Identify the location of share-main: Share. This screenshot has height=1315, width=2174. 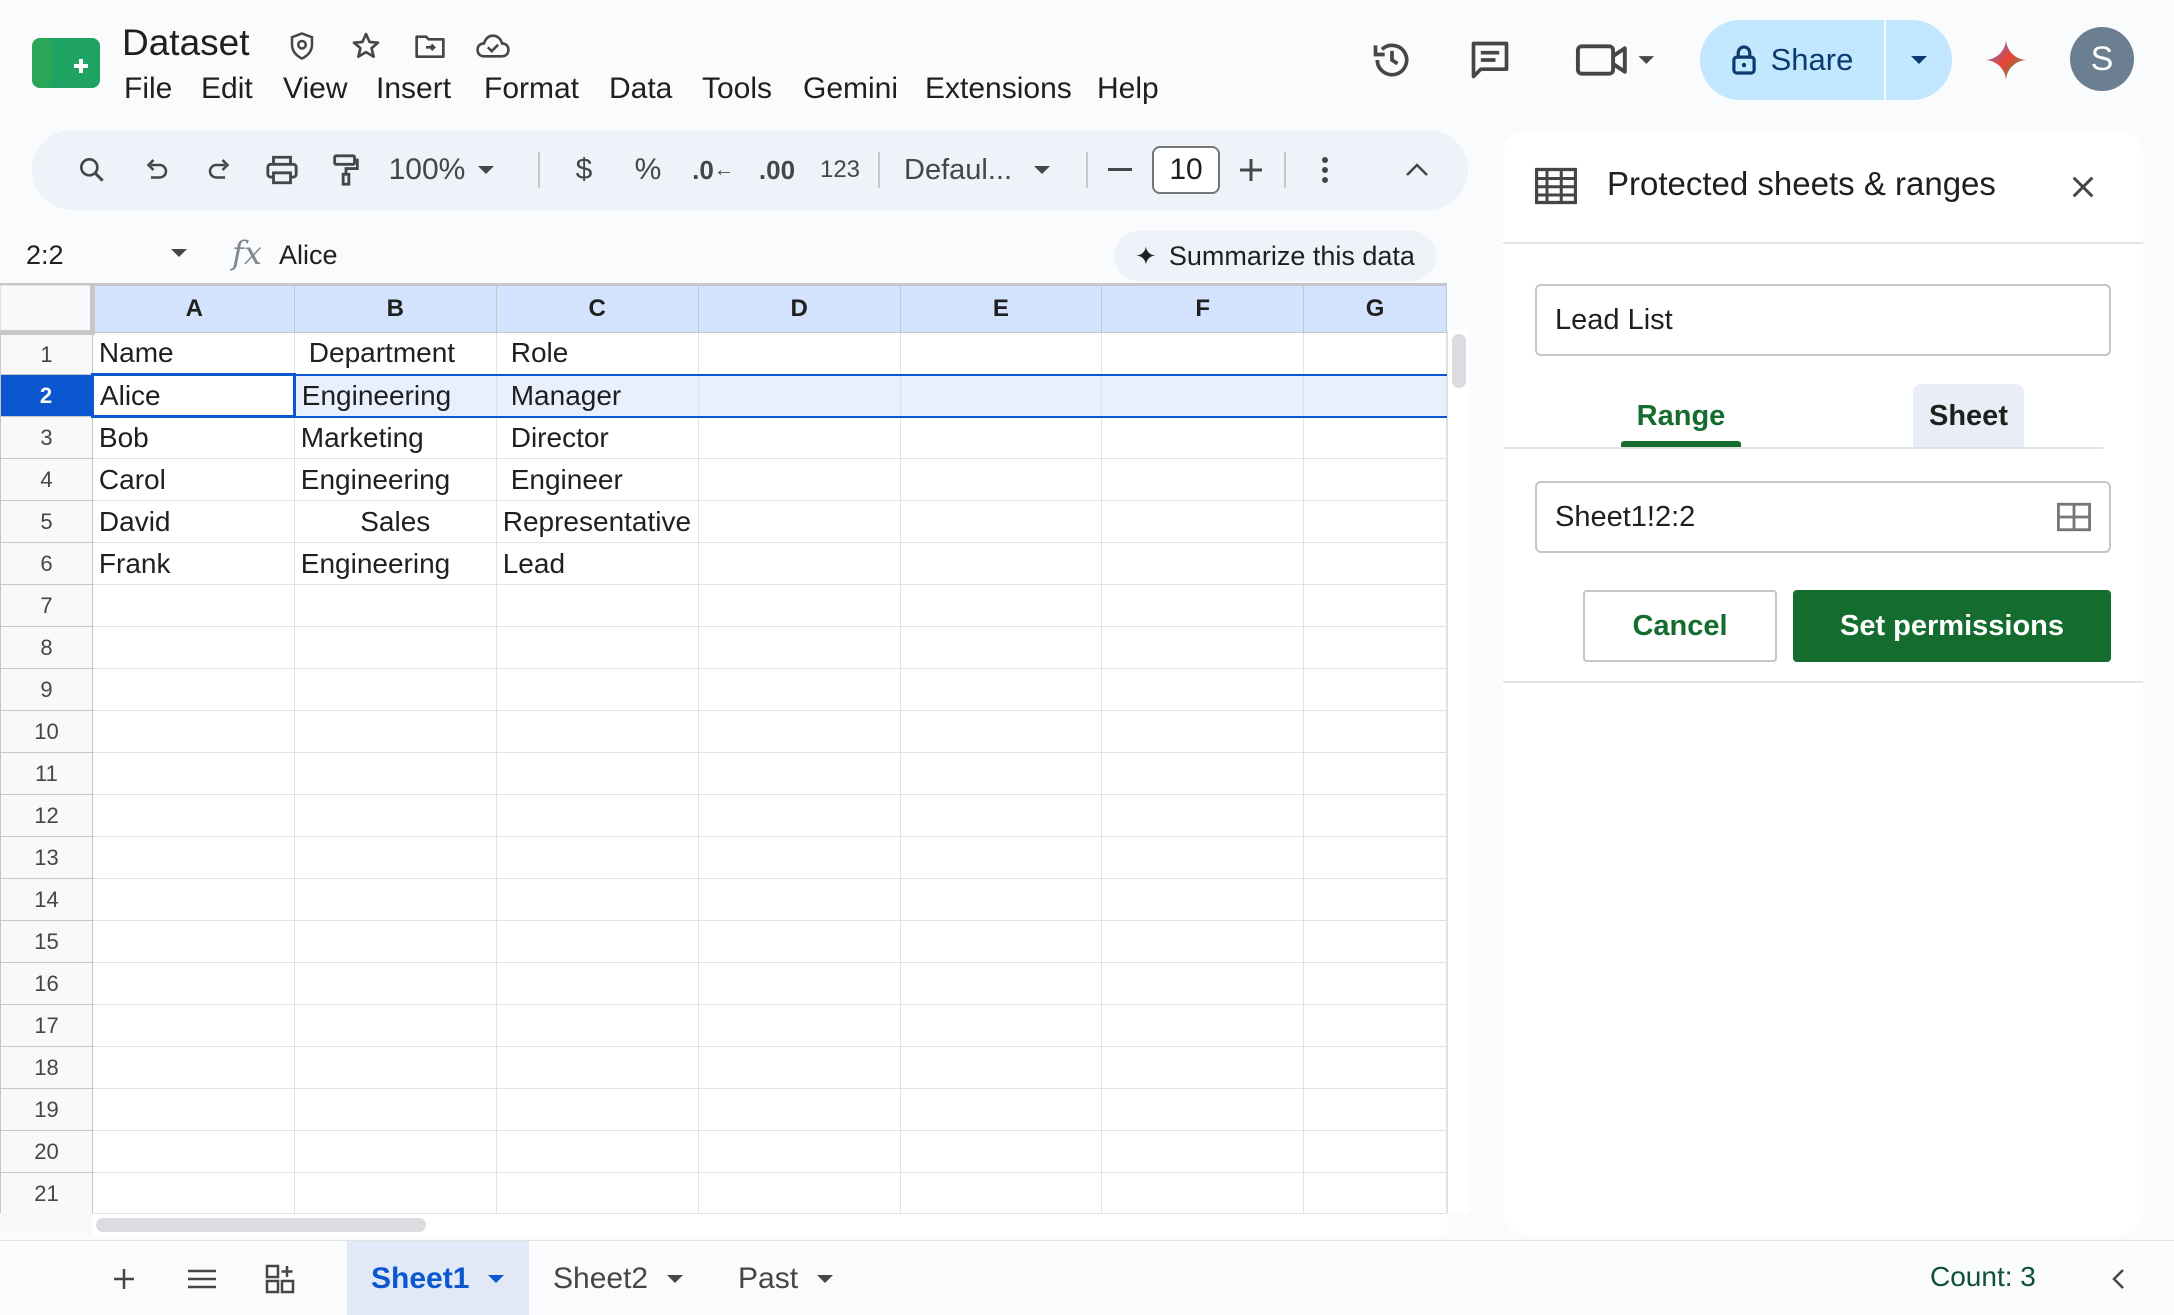
(1792, 60).